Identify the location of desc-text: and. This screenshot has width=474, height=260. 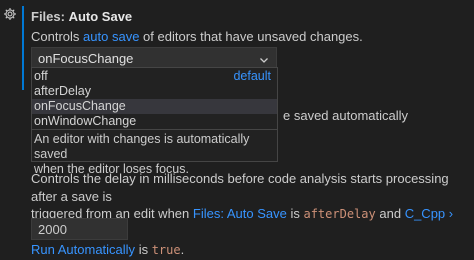
(390, 213).